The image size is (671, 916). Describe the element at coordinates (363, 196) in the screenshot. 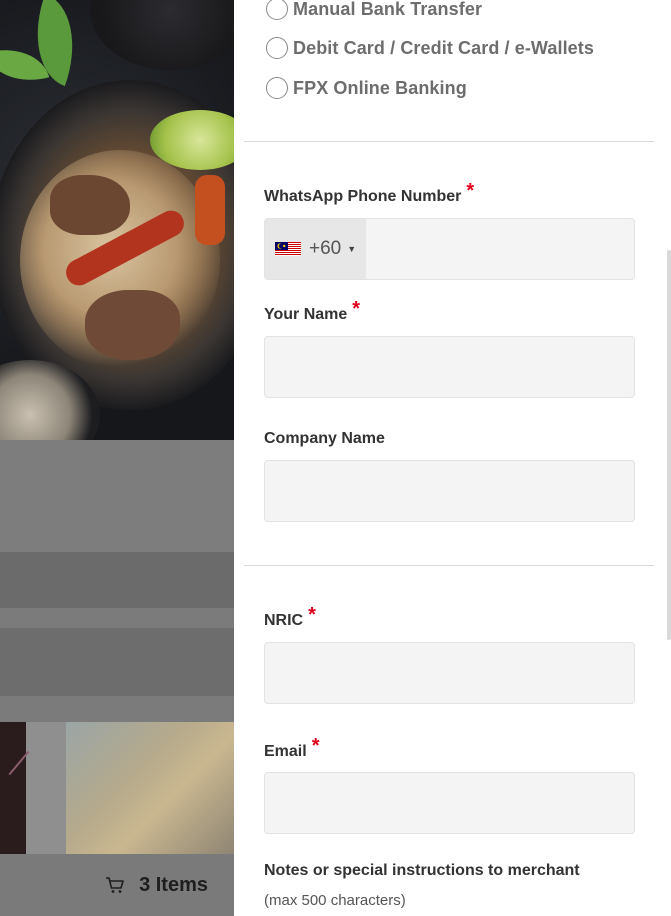

I see `field-label-text: WhatsApp Phone Number` at that location.